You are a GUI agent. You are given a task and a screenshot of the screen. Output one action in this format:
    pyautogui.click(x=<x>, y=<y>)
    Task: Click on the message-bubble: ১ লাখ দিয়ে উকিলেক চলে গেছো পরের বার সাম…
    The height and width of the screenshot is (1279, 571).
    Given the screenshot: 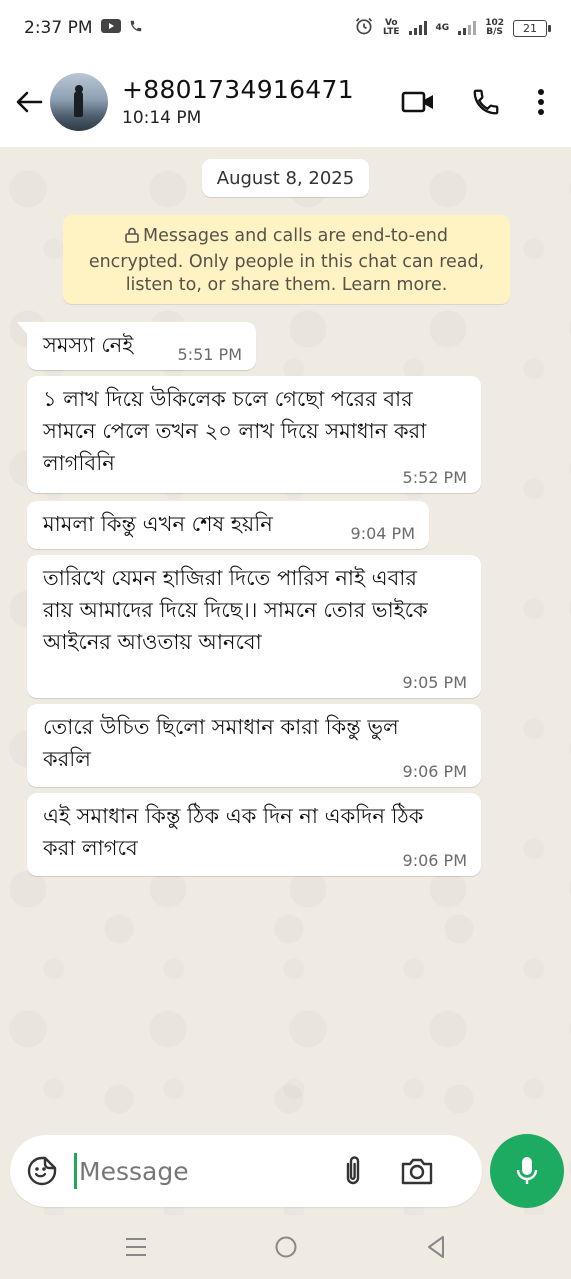 What is the action you would take?
    pyautogui.click(x=254, y=434)
    